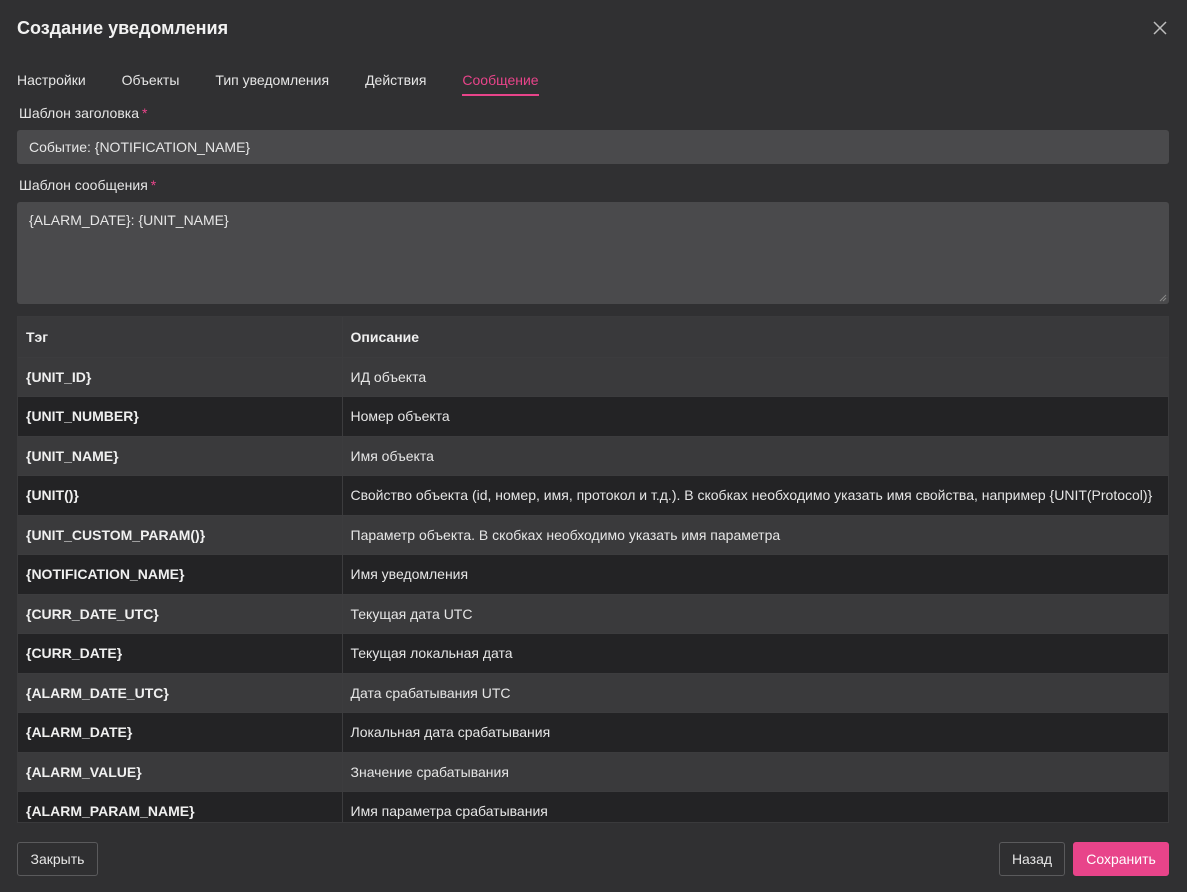 This screenshot has width=1187, height=892. Describe the element at coordinates (151, 84) in the screenshot. I see `tab-objects: Объекты` at that location.